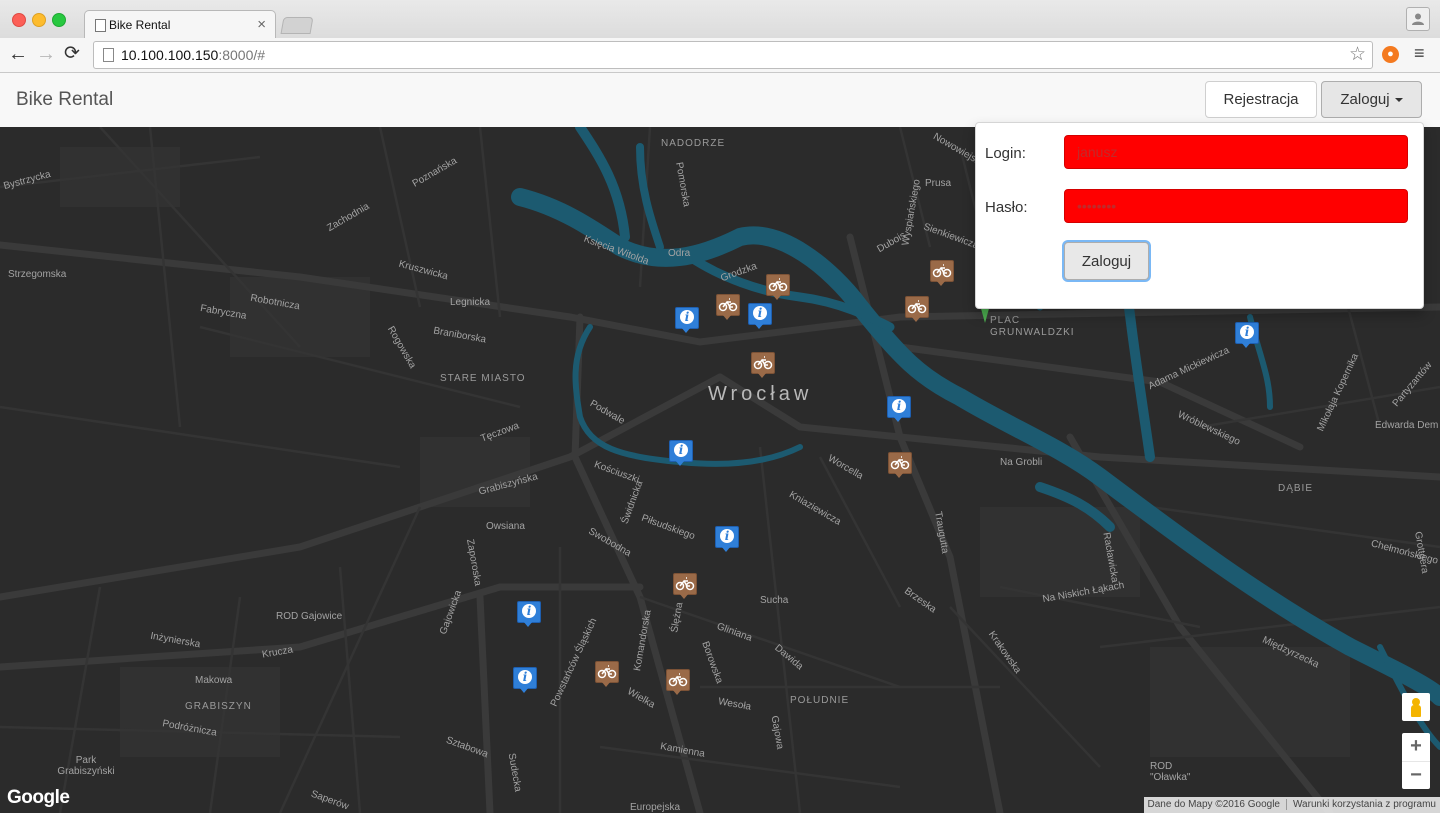 The width and height of the screenshot is (1440, 813). What do you see at coordinates (38, 798) in the screenshot?
I see `google-logo: Google` at bounding box center [38, 798].